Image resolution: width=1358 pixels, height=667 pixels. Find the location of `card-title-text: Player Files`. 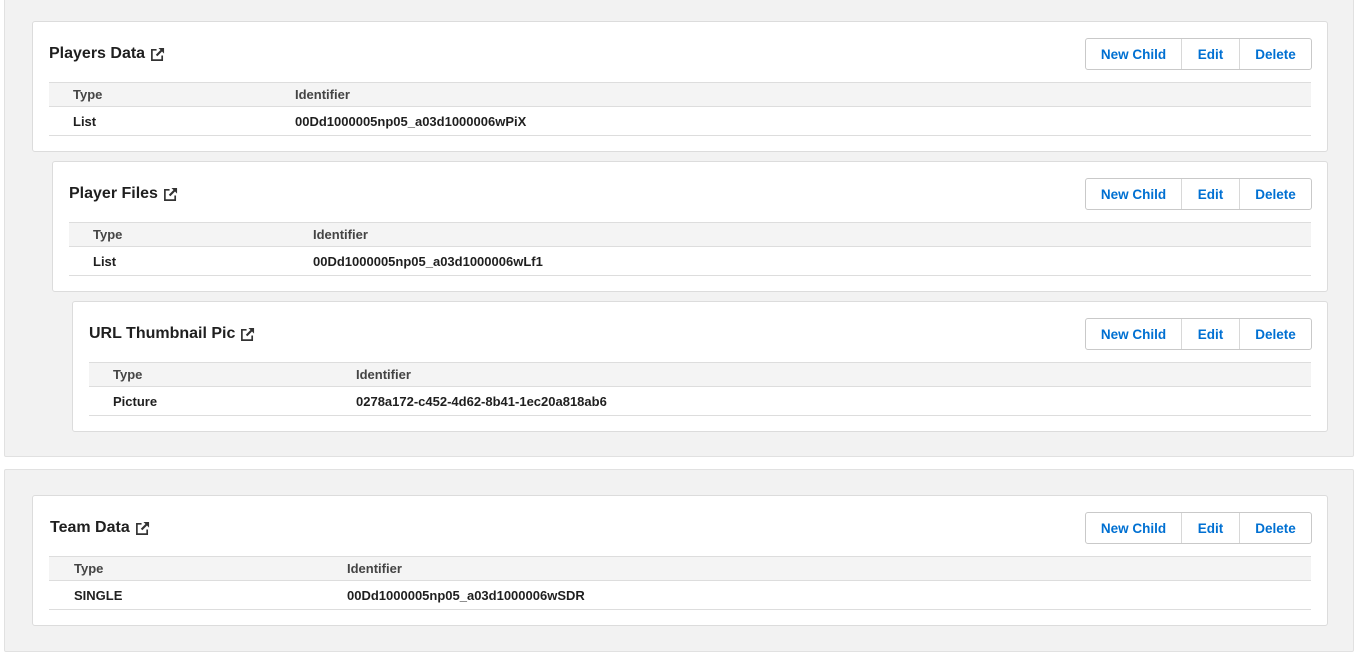

card-title-text: Player Files is located at coordinates (113, 194).